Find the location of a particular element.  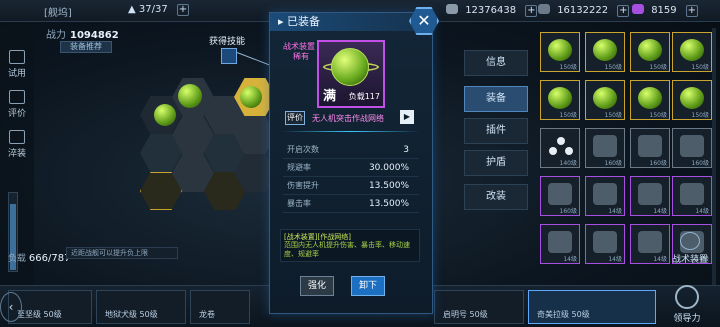

tactic-device-button: 战术装置 is located at coordinates (690, 248).